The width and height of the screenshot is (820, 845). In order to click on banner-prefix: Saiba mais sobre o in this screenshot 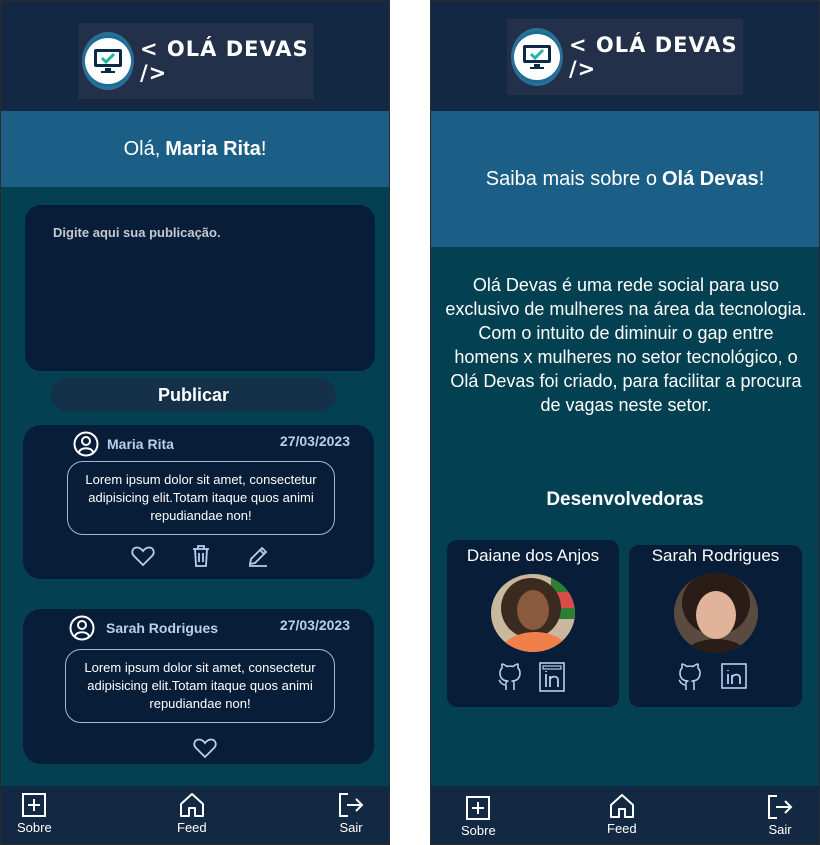, I will do `click(571, 178)`.